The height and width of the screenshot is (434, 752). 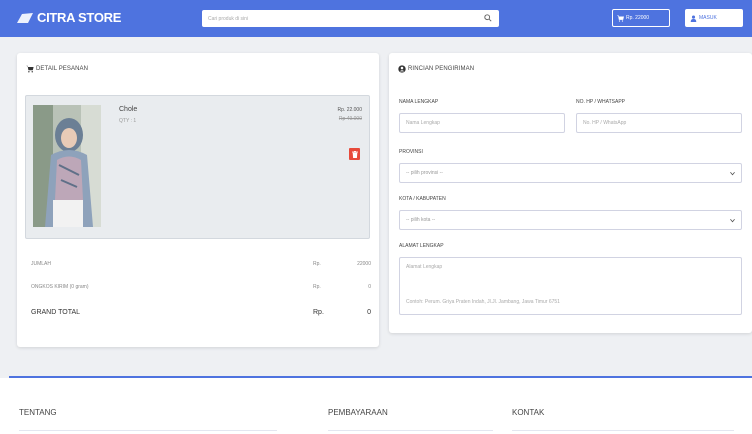 What do you see at coordinates (600, 102) in the screenshot?
I see `phone-label: NO. HP / WHATSAPP` at bounding box center [600, 102].